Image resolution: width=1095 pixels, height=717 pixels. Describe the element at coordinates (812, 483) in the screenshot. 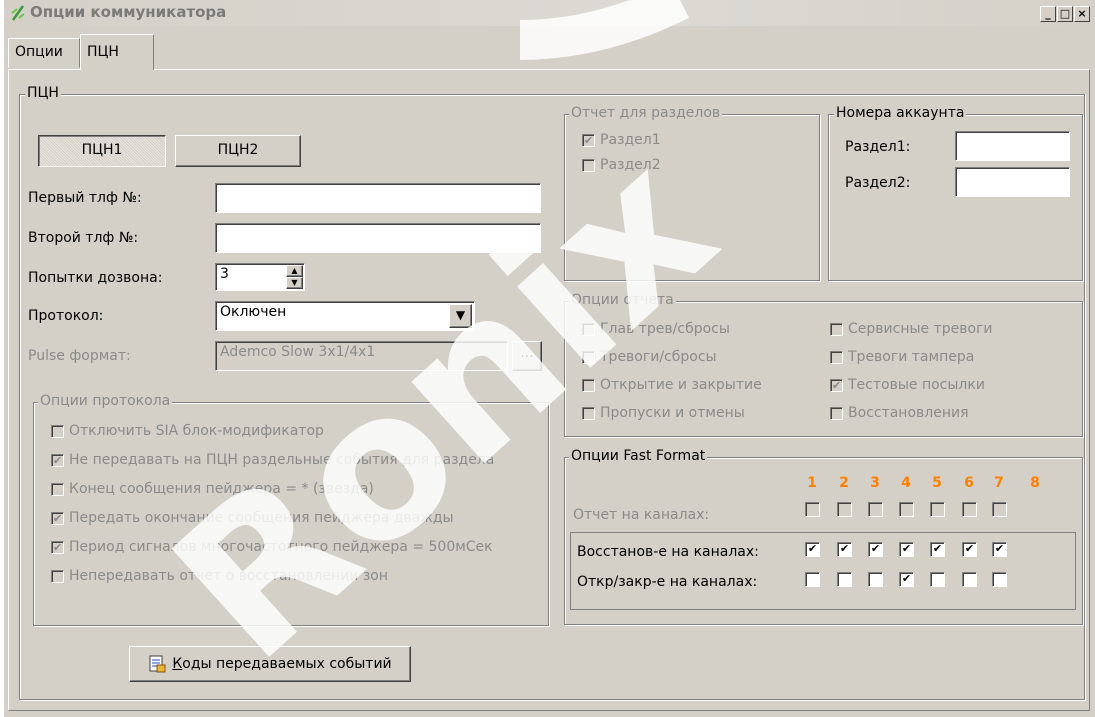

I see `channel-number: 1` at that location.